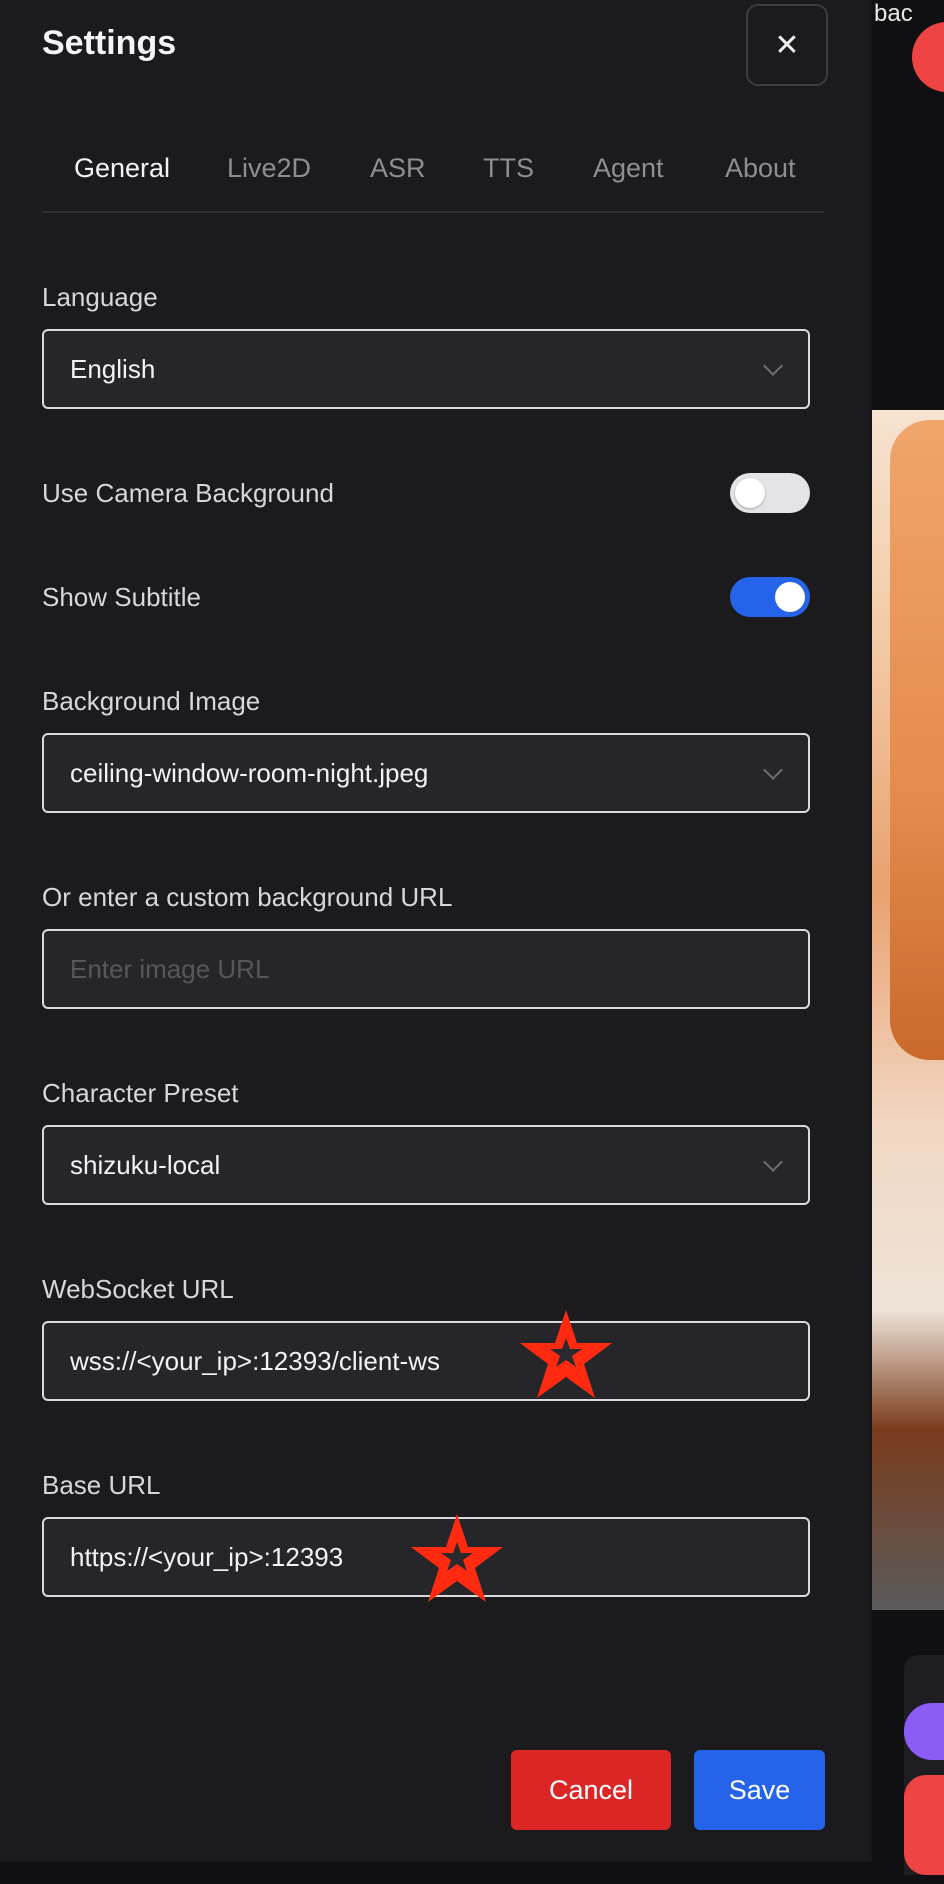 This screenshot has height=1884, width=944. I want to click on show-subtitle-toggle, so click(770, 597).